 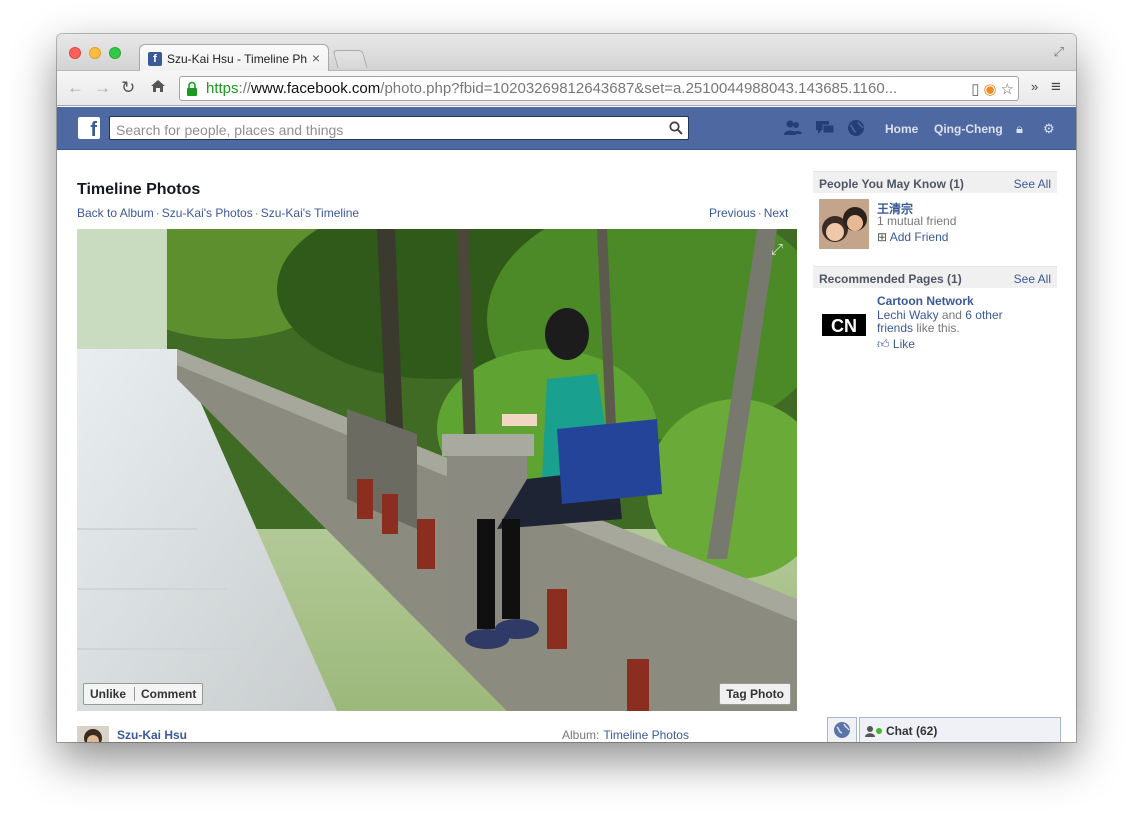 What do you see at coordinates (1019, 129) in the screenshot?
I see `privacy-shortcuts-icon: 🔒︎` at bounding box center [1019, 129].